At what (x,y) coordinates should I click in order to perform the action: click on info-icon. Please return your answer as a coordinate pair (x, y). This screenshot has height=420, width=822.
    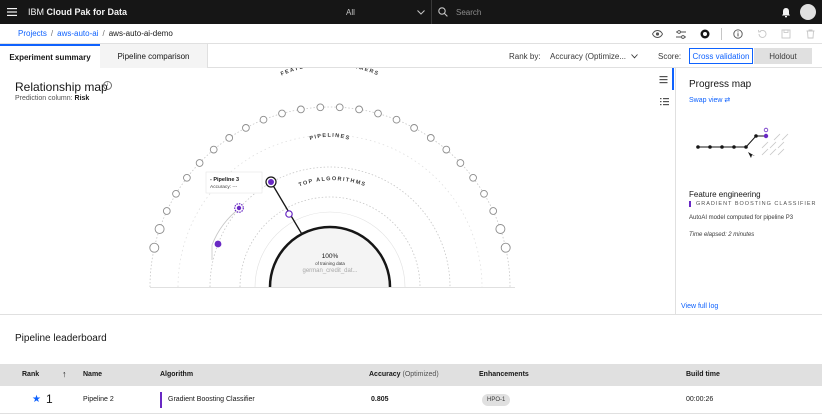
    Looking at the image, I should click on (738, 34).